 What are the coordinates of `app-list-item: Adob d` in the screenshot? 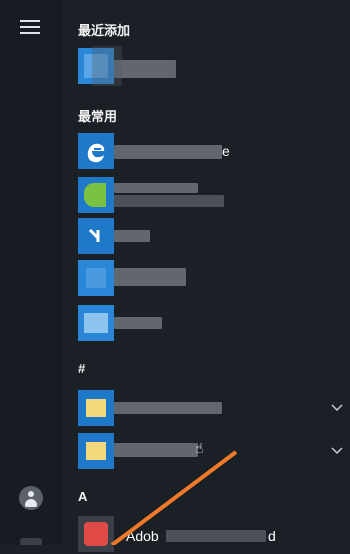 It's located at (211, 534).